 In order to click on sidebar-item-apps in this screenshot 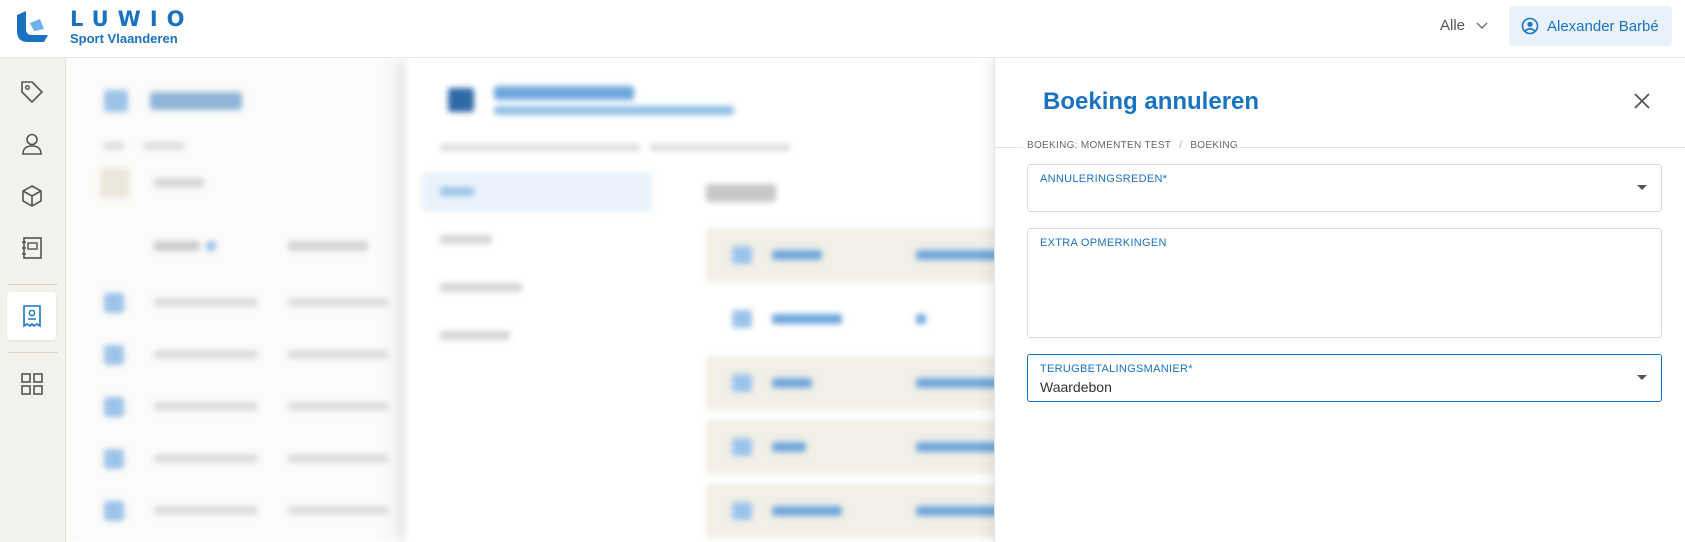, I will do `click(31, 384)`.